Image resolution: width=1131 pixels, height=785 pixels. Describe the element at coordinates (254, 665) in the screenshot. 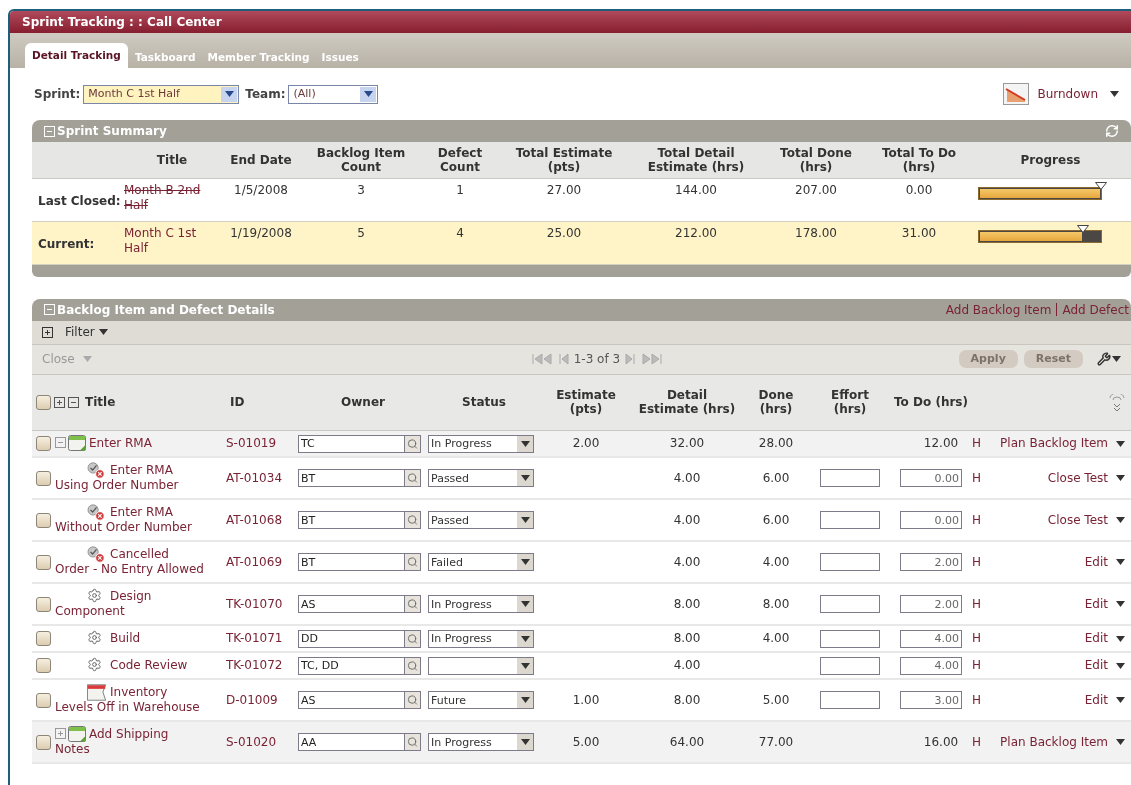

I see `item-id: TK-01072` at that location.